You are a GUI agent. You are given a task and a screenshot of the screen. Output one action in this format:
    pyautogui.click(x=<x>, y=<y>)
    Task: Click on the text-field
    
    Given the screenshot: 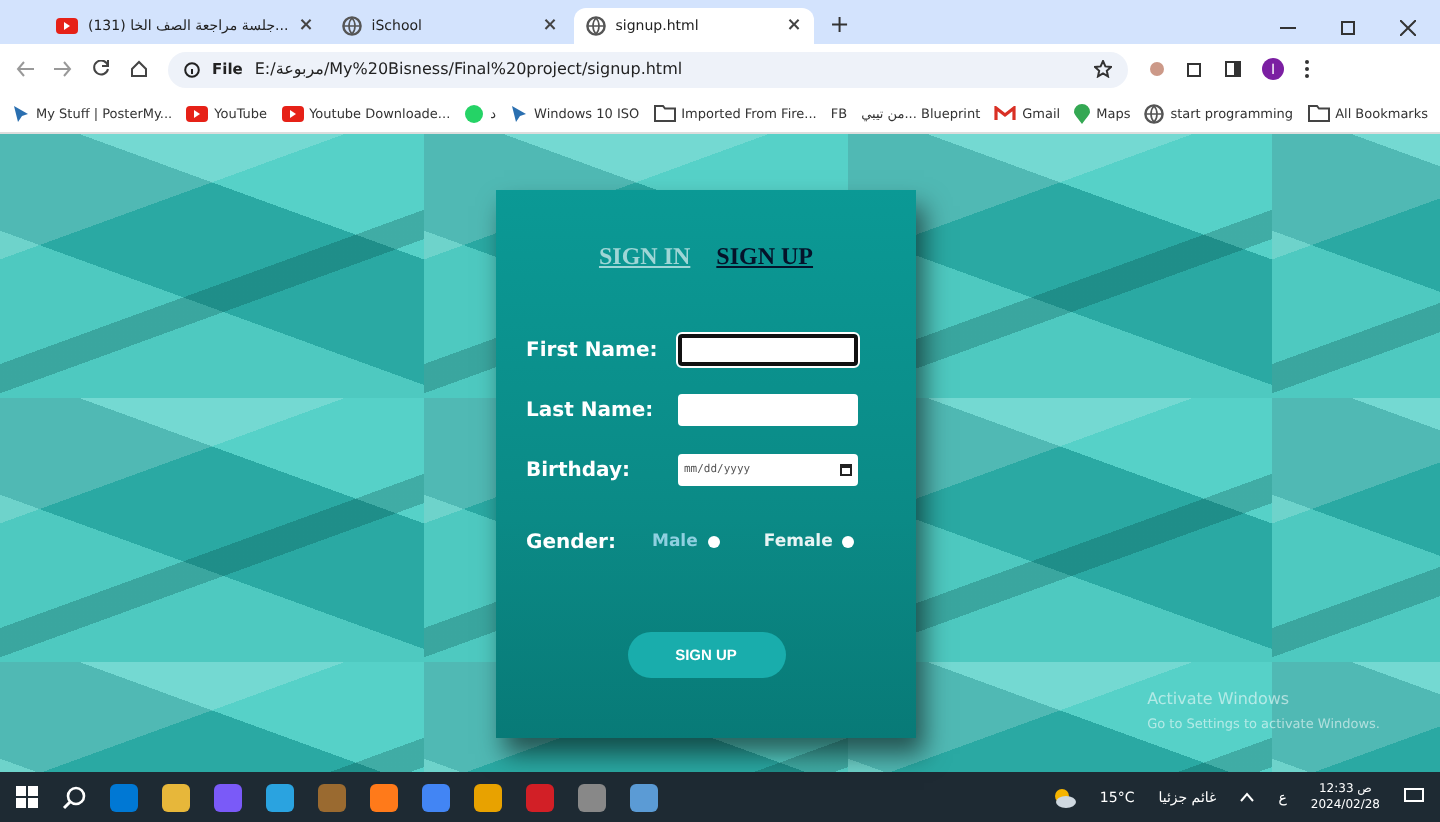 What is the action you would take?
    pyautogui.click(x=768, y=350)
    